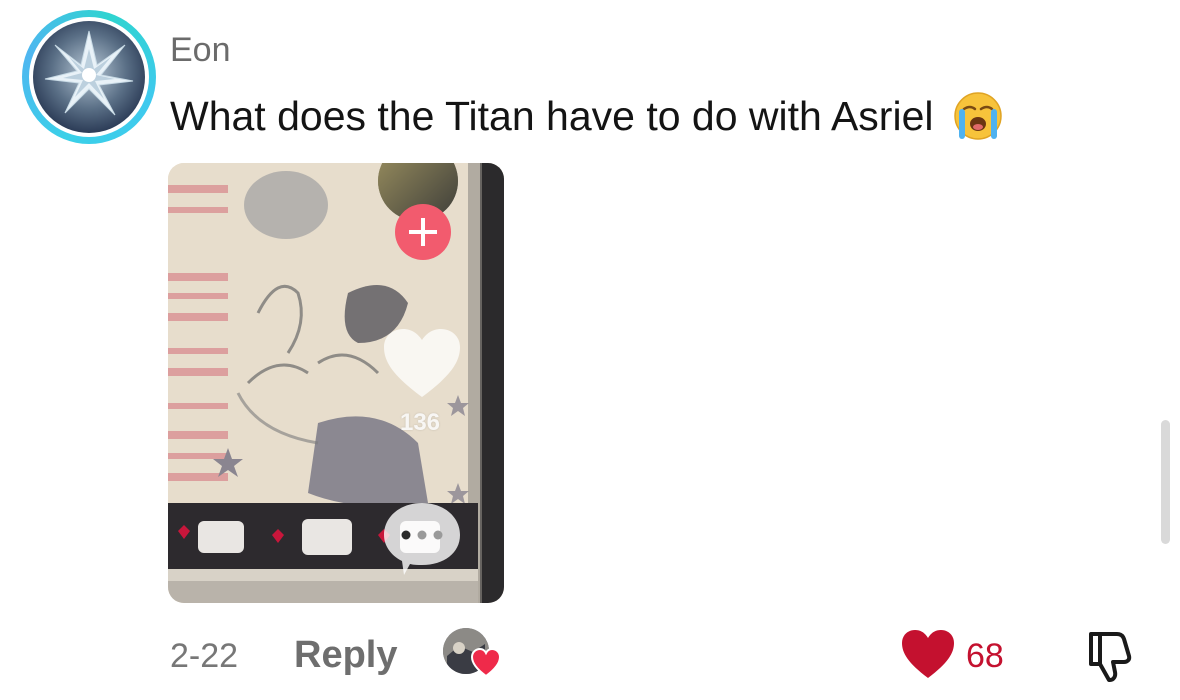 Image resolution: width=1180 pixels, height=700 pixels. I want to click on comment-date: 2-22, so click(204, 656).